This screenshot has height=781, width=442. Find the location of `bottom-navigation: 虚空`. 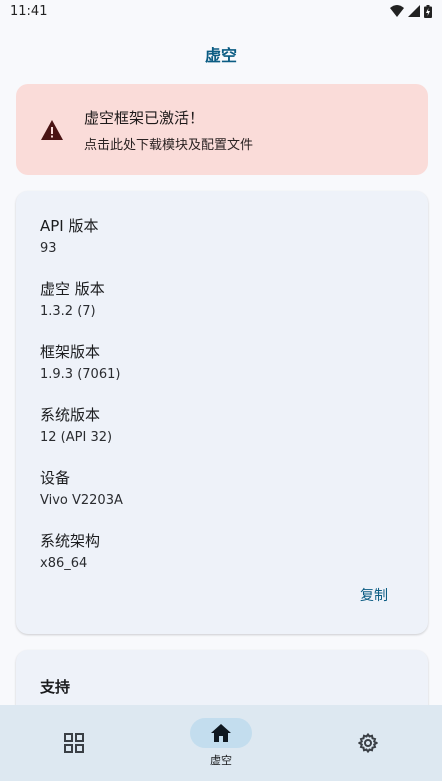

bottom-navigation: 虚空 is located at coordinates (221, 743).